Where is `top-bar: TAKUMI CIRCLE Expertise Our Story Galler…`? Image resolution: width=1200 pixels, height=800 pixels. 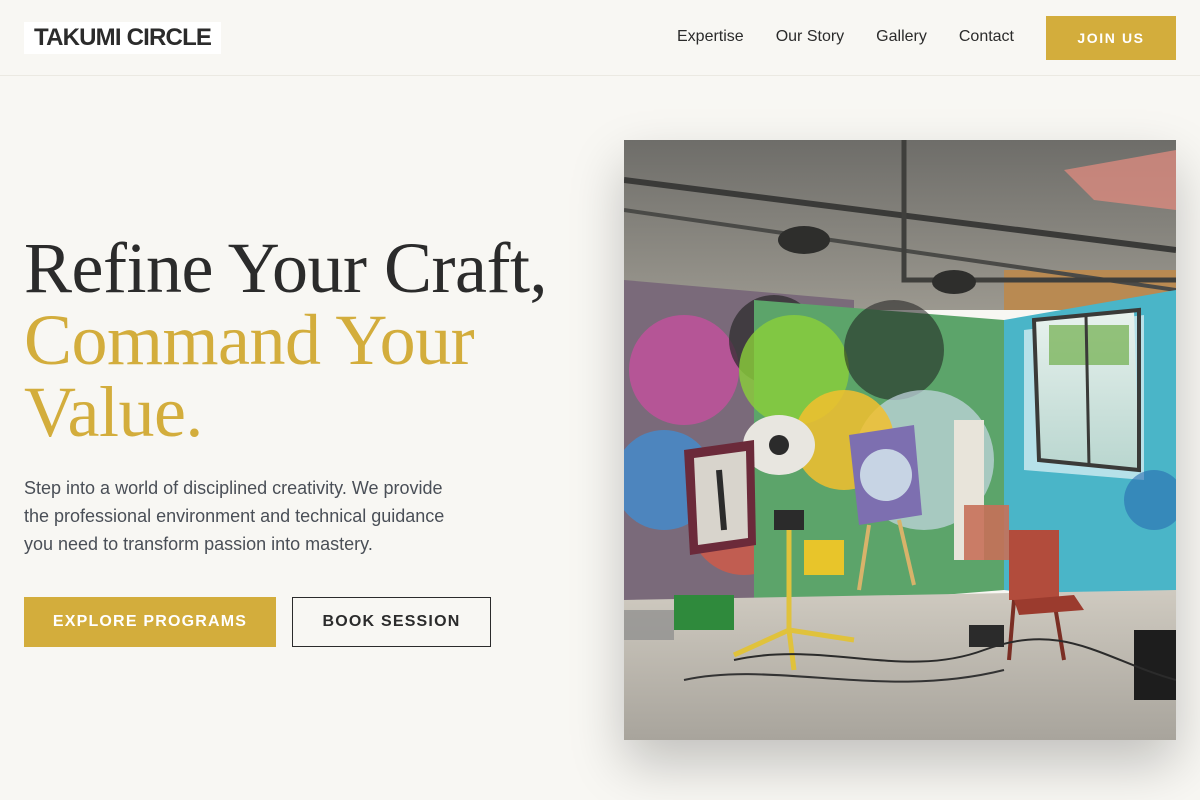 top-bar: TAKUMI CIRCLE Expertise Our Story Galler… is located at coordinates (600, 38).